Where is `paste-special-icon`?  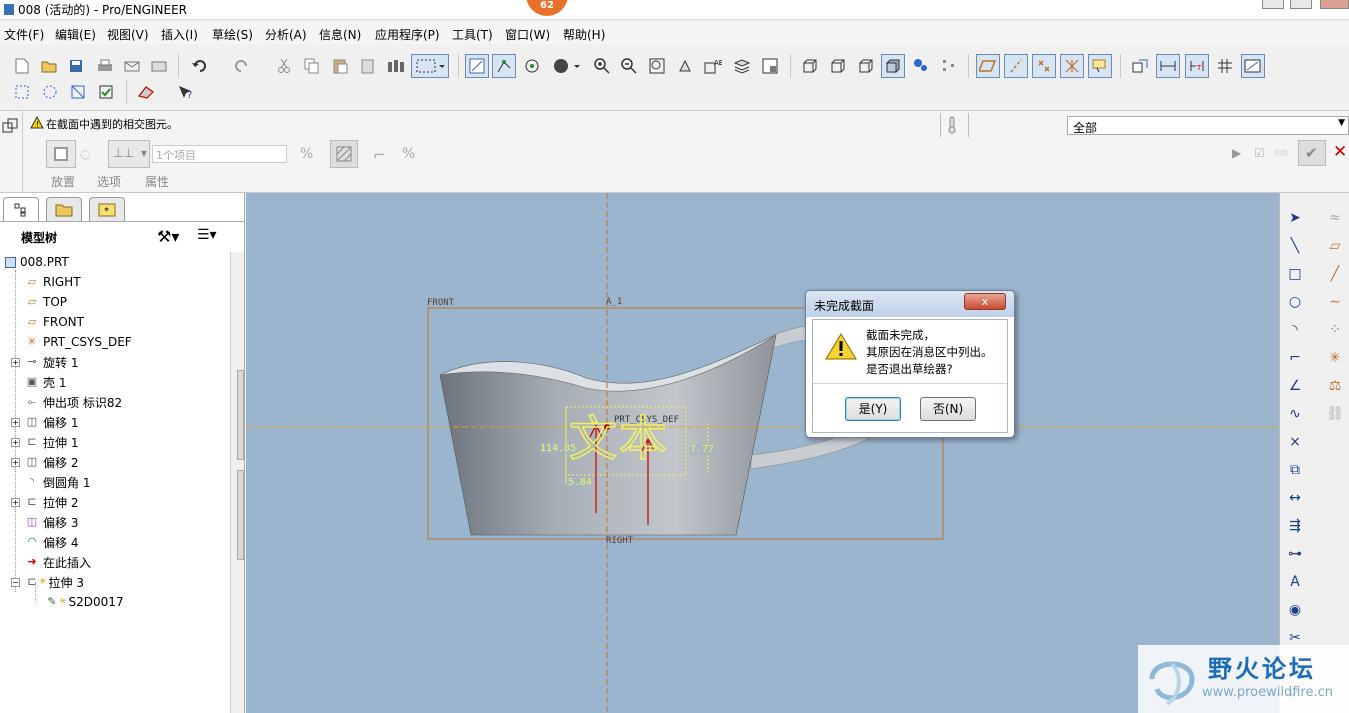
paste-special-icon is located at coordinates (368, 66).